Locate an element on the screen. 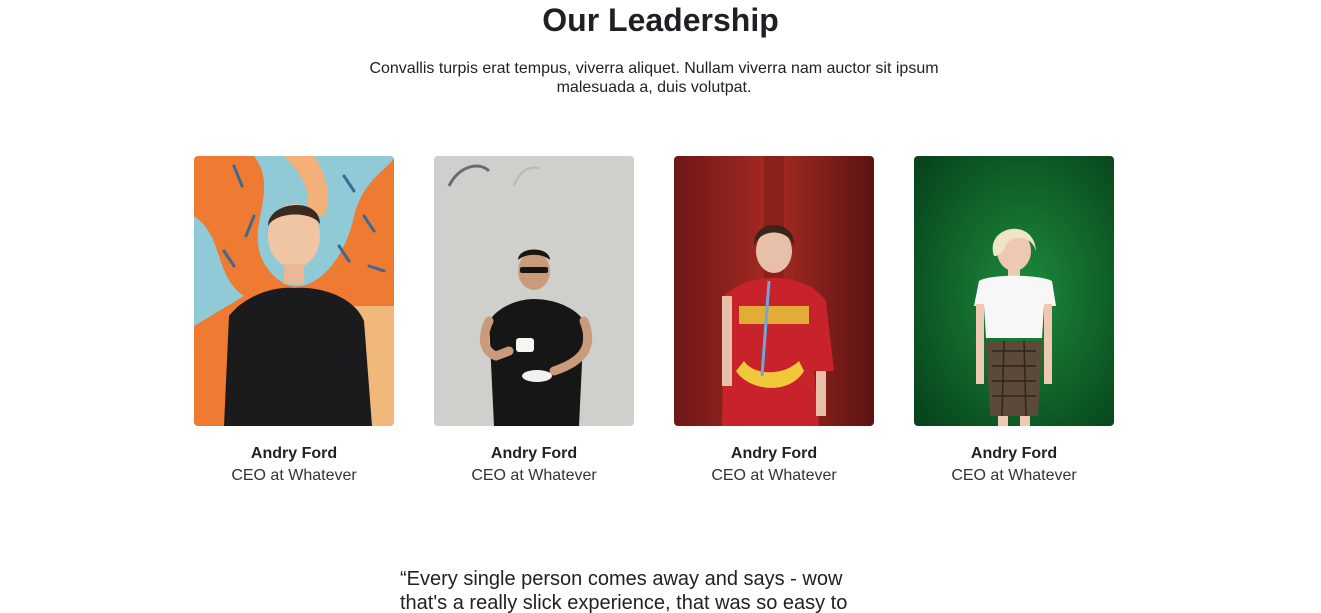 The image size is (1321, 613). photo-woman-red-wall is located at coordinates (774, 291).